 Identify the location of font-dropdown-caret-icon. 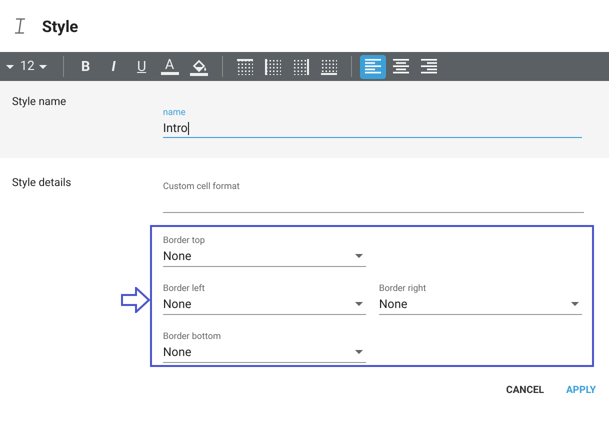
(10, 66).